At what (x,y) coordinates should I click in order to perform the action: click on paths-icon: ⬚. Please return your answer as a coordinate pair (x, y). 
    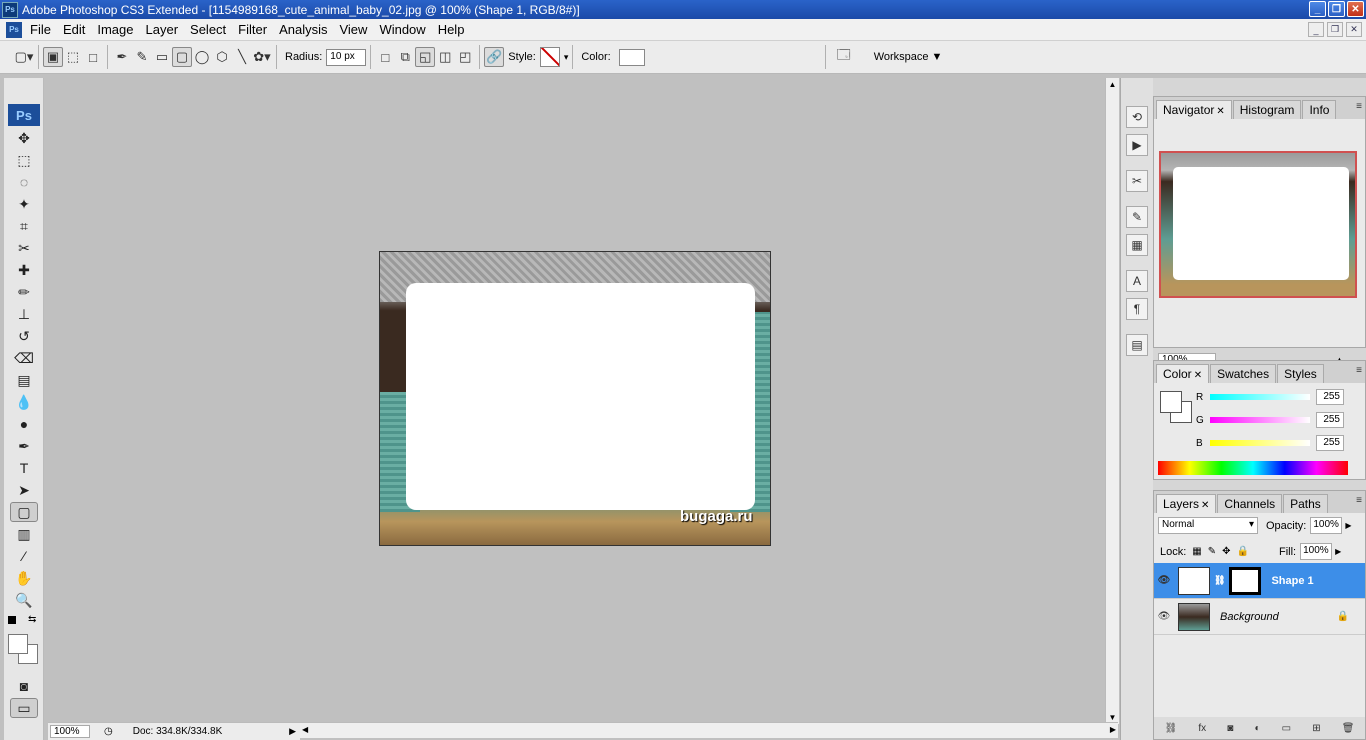
    Looking at the image, I should click on (73, 57).